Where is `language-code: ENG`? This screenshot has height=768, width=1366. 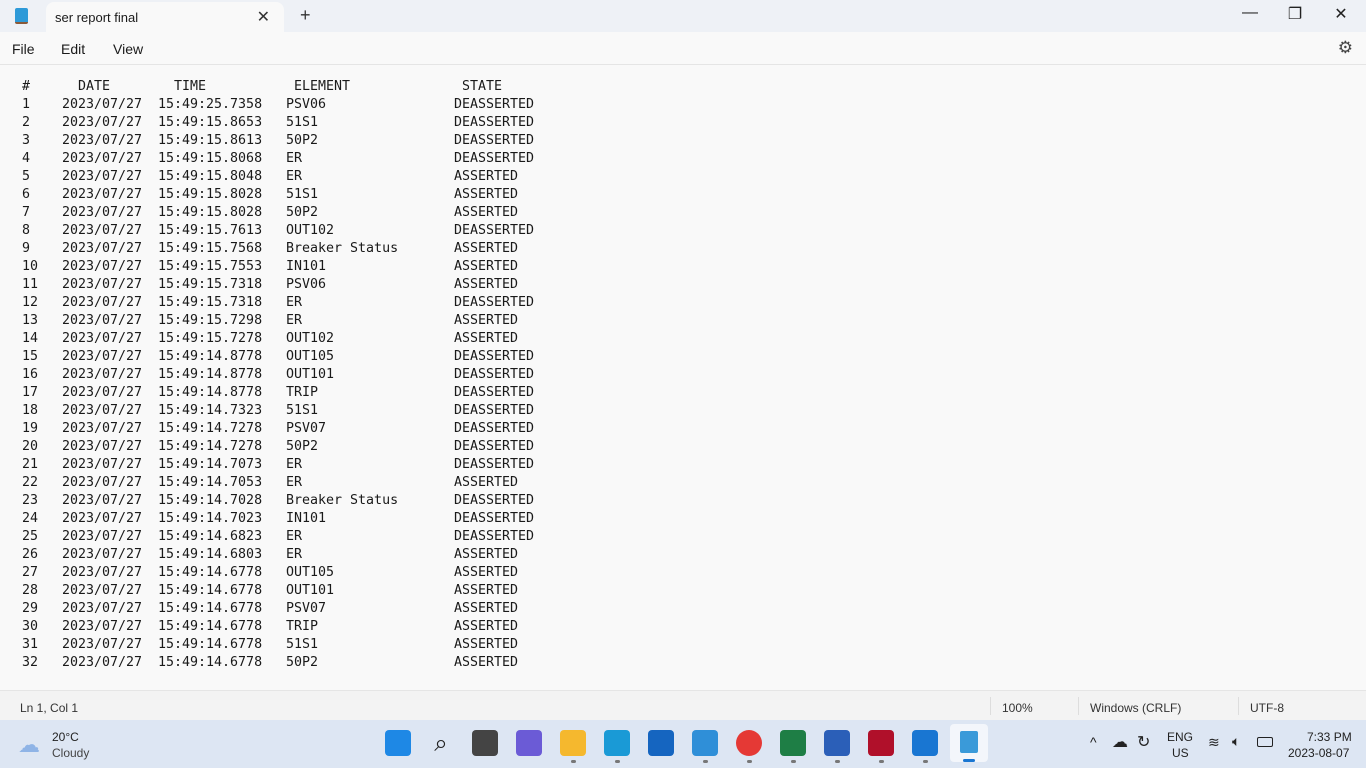
language-code: ENG is located at coordinates (1180, 737).